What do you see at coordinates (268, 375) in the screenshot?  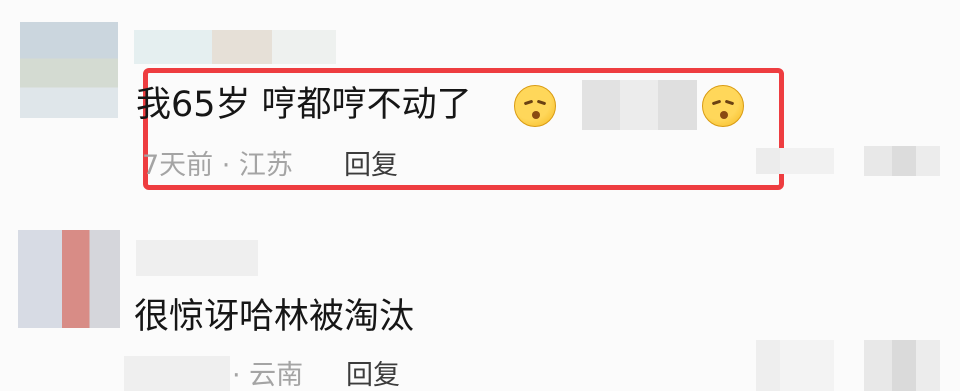 I see `comment-meta: · 云南` at bounding box center [268, 375].